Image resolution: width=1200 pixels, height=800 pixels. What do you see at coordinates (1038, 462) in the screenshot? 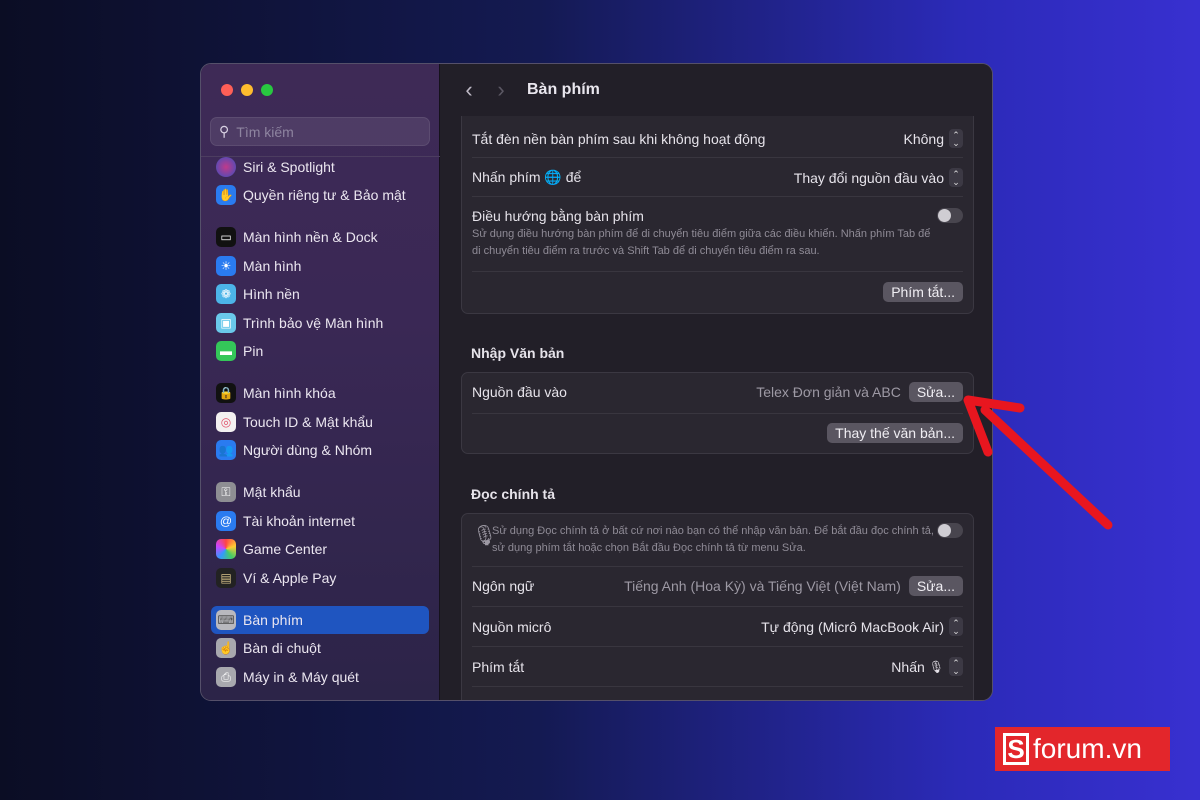
I see `red-arrow-annotation` at bounding box center [1038, 462].